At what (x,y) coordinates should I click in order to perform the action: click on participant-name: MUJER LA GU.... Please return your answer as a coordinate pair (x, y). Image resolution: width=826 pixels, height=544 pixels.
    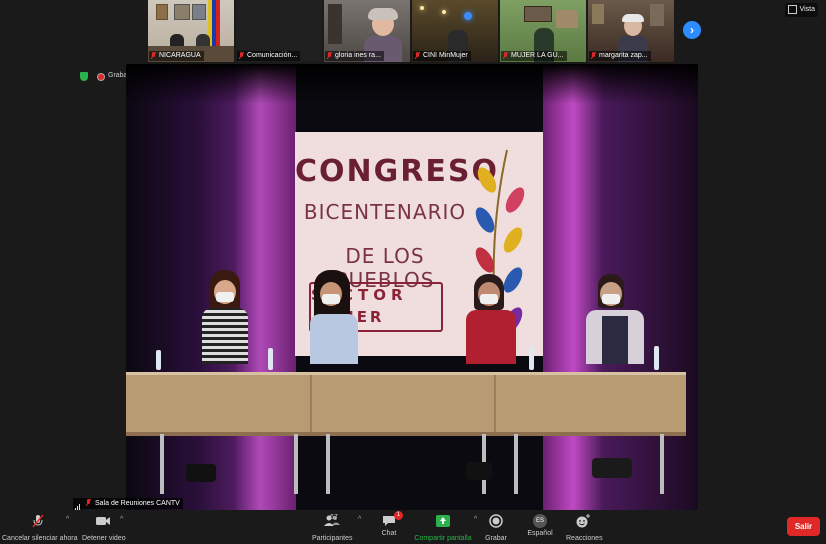
    Looking at the image, I should click on (537, 55).